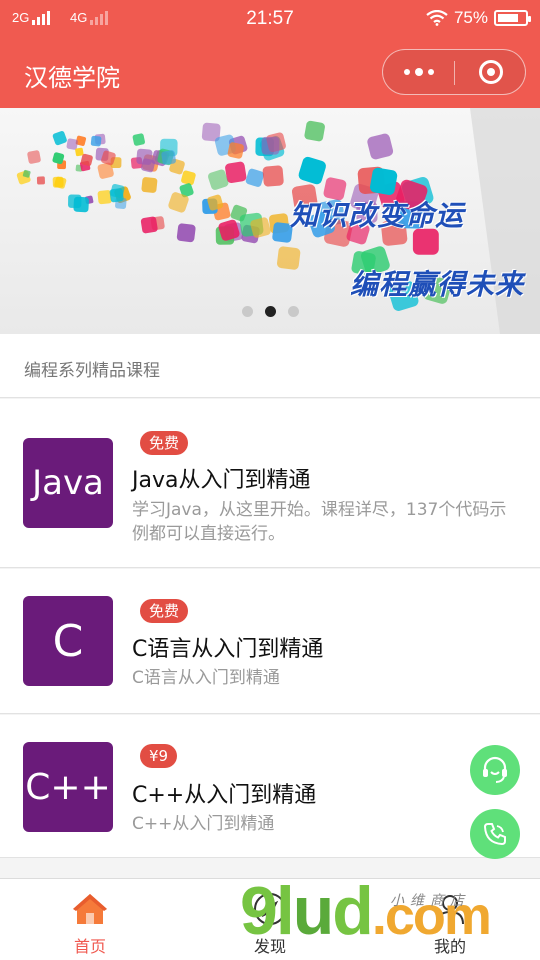  Describe the element at coordinates (206, 678) in the screenshot. I see `course-description: C语言从入门到精通` at that location.